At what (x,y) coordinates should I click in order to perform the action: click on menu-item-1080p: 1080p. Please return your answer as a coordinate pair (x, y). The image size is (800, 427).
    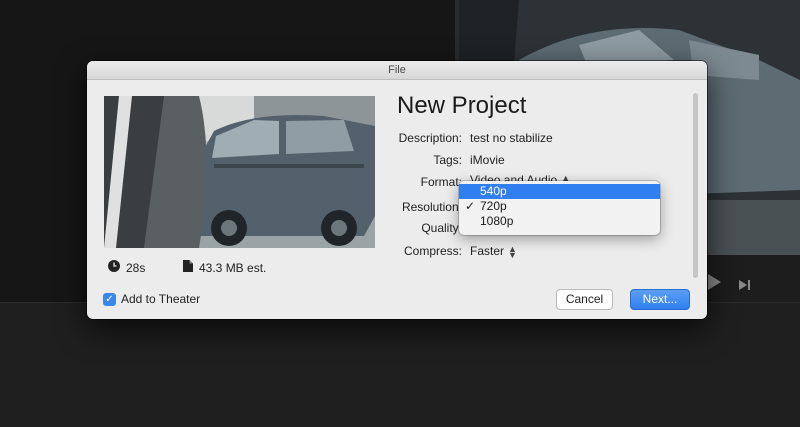
    Looking at the image, I should click on (559, 221).